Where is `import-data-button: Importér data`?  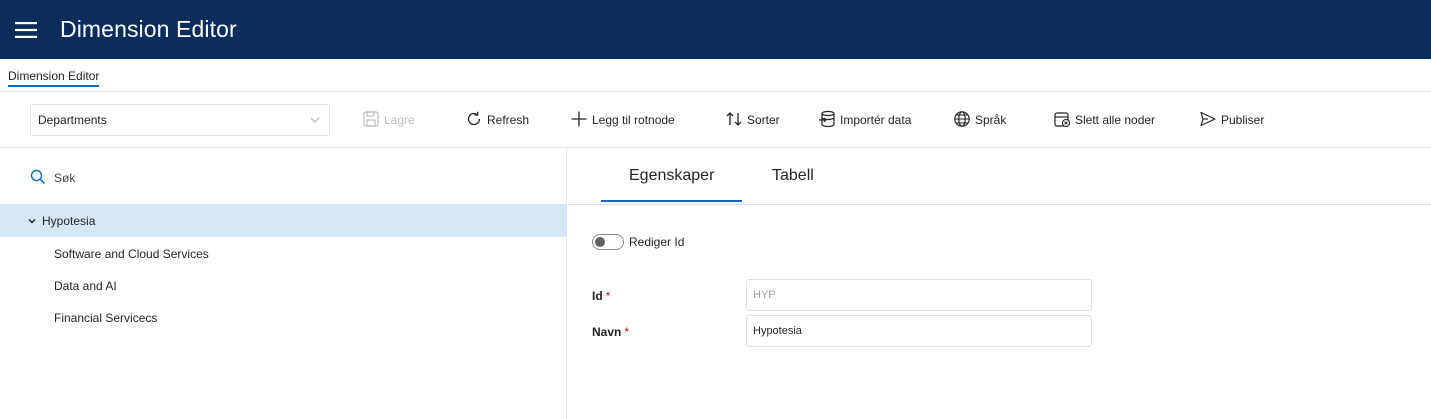 import-data-button: Importér data is located at coordinates (864, 120).